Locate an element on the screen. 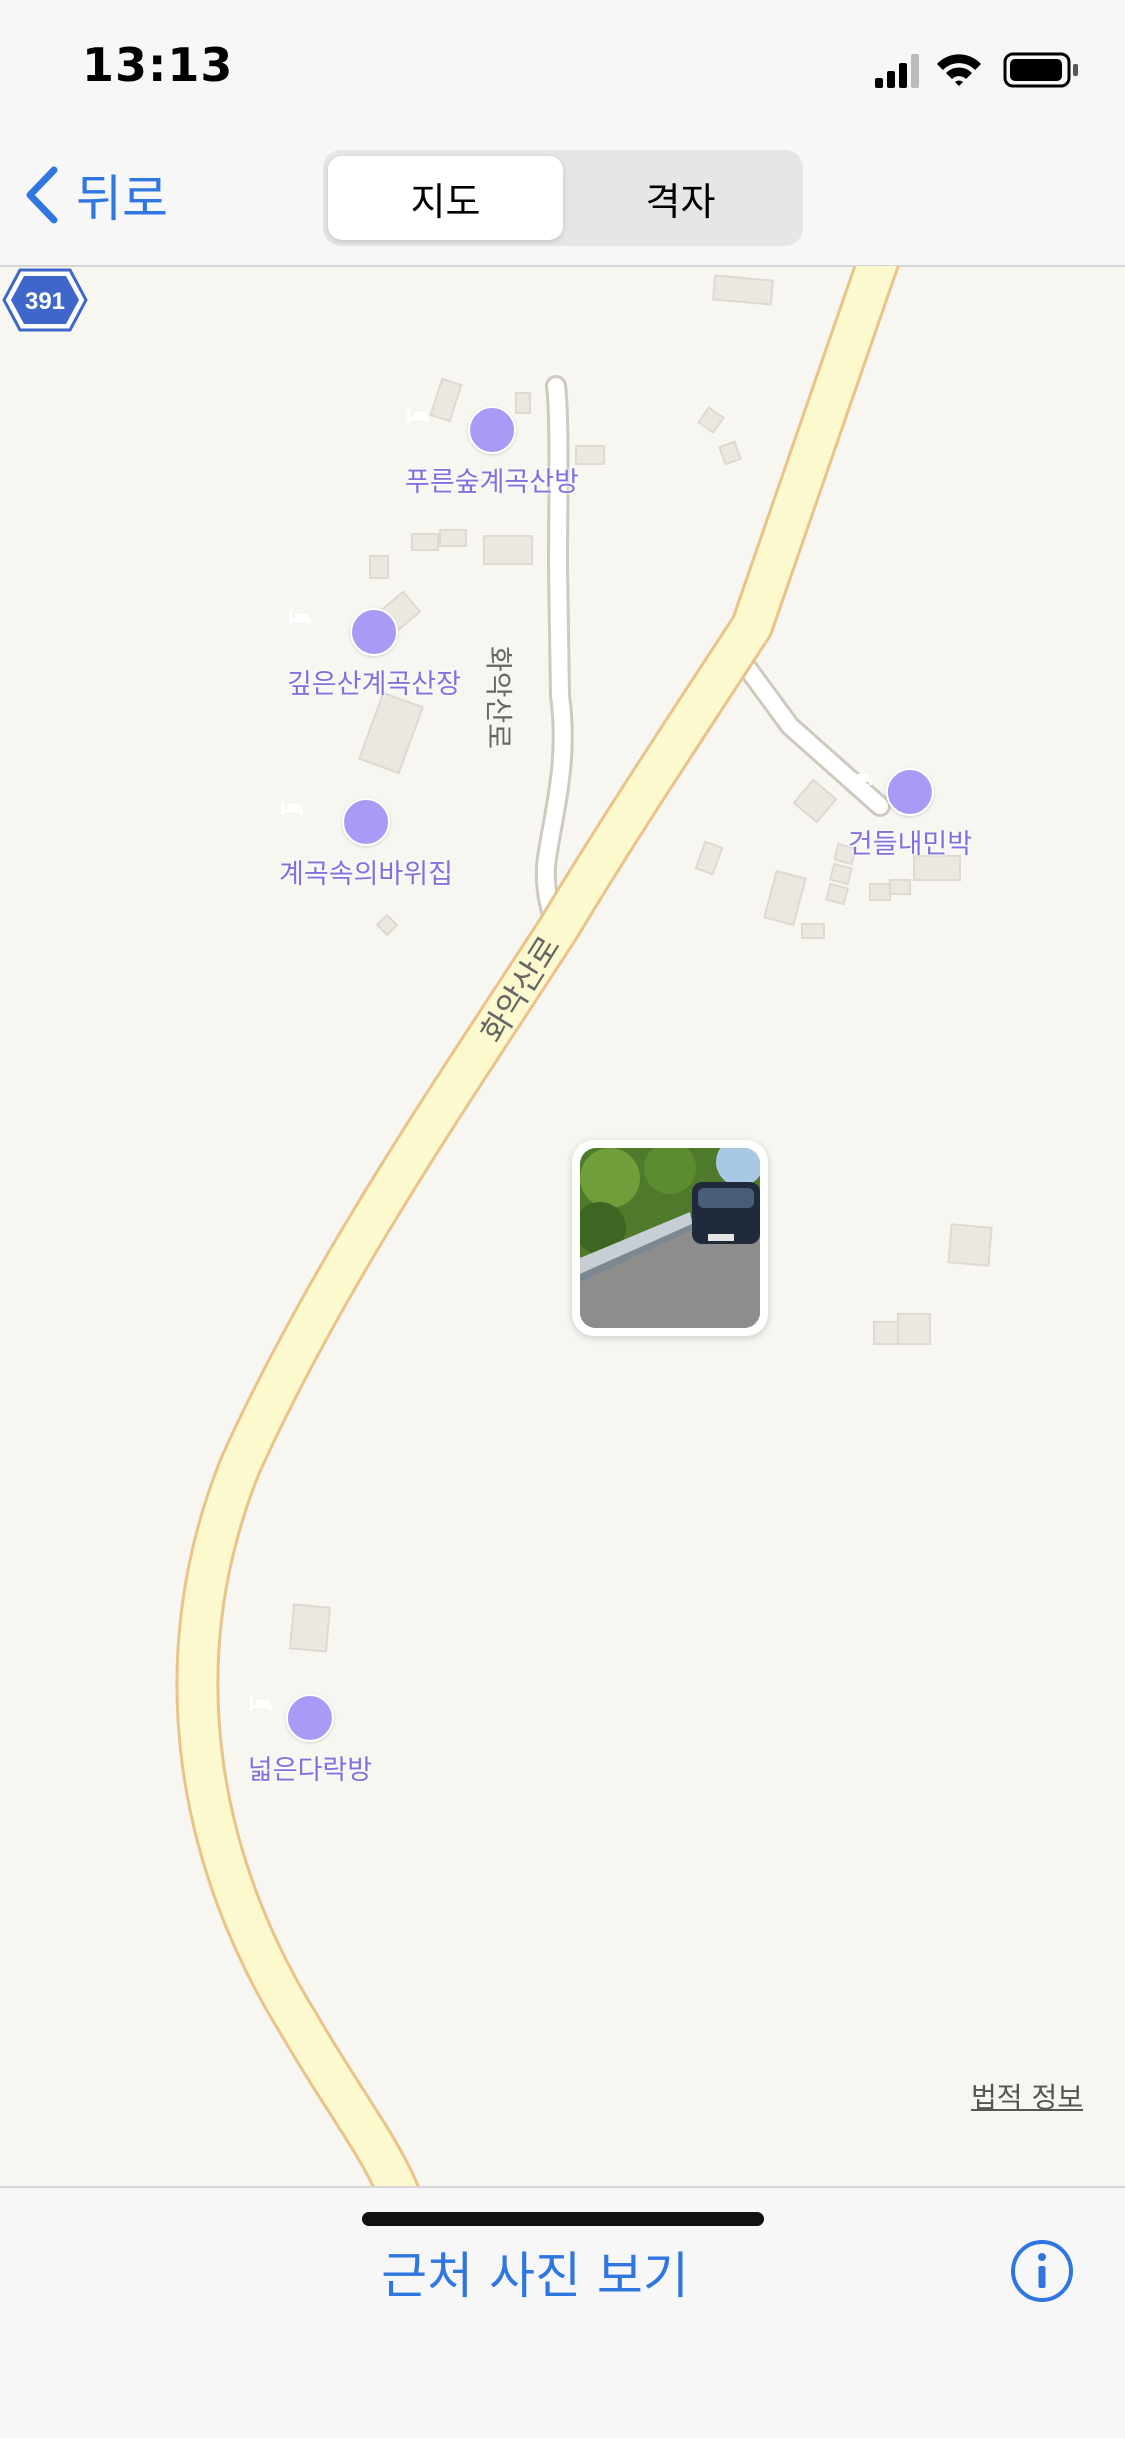 This screenshot has width=1125, height=2438. navigation-bar: 뒤로 지도 격자 is located at coordinates (562, 203).